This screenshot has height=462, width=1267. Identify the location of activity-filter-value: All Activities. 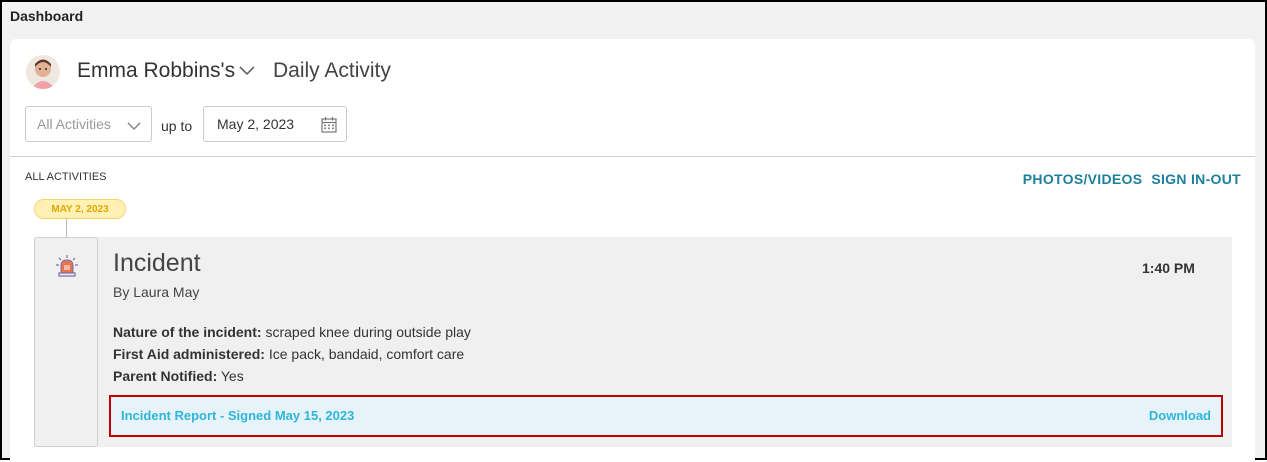
(74, 124).